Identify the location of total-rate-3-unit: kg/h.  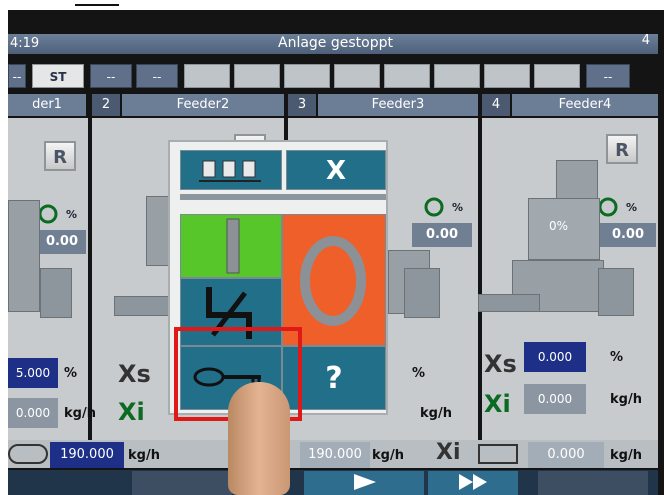
(626, 455).